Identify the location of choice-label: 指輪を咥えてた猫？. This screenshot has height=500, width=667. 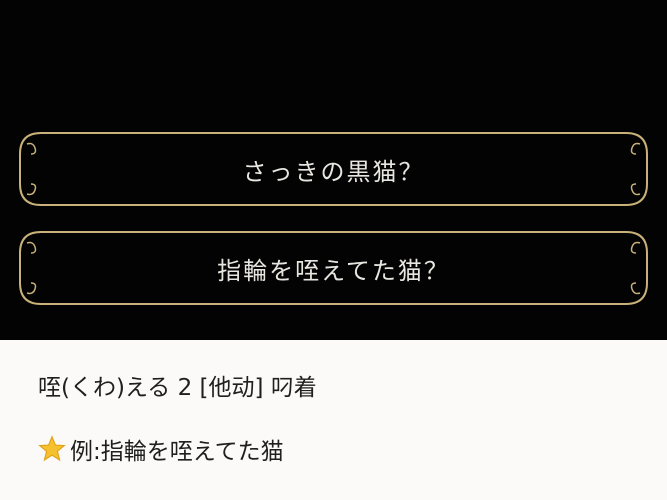
(333, 270).